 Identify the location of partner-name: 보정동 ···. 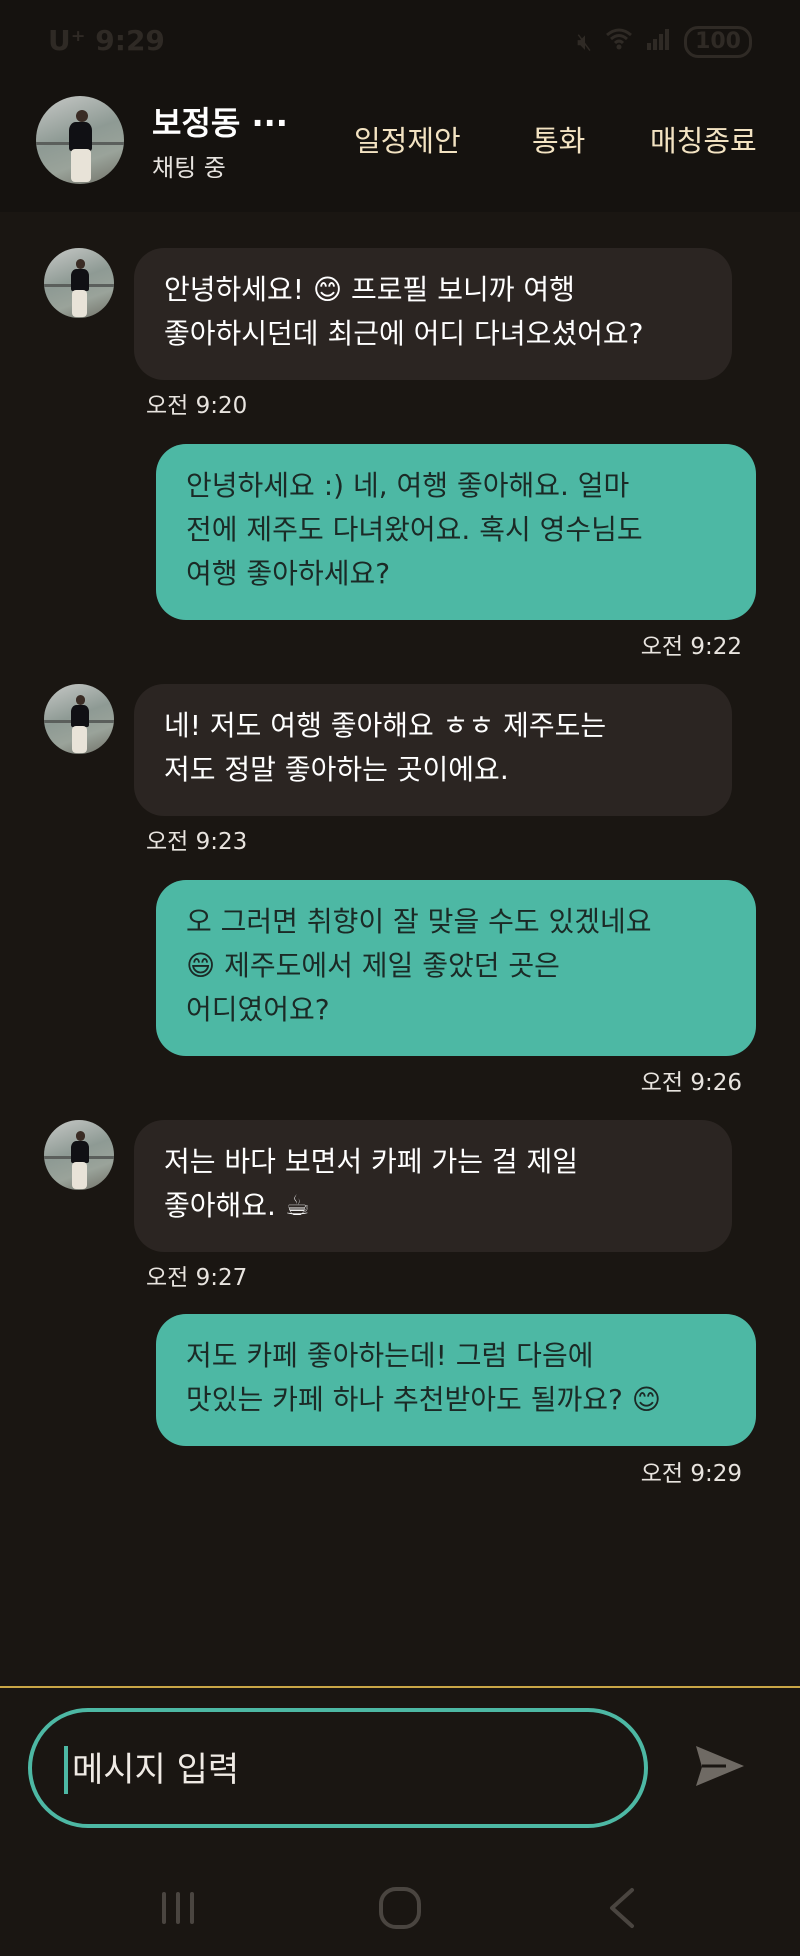
(220, 123).